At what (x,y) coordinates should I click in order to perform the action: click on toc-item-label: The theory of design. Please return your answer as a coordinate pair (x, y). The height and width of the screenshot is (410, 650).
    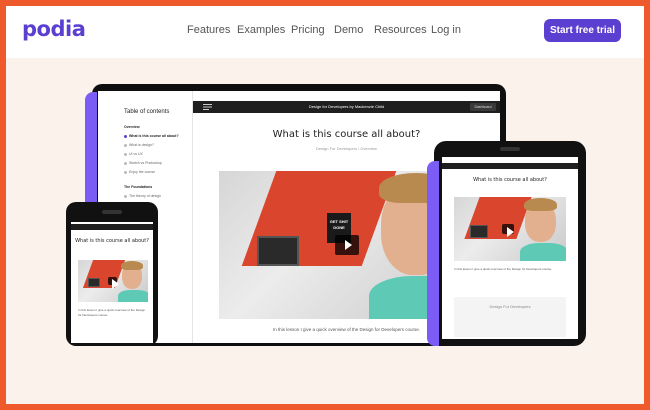
    Looking at the image, I should click on (145, 196).